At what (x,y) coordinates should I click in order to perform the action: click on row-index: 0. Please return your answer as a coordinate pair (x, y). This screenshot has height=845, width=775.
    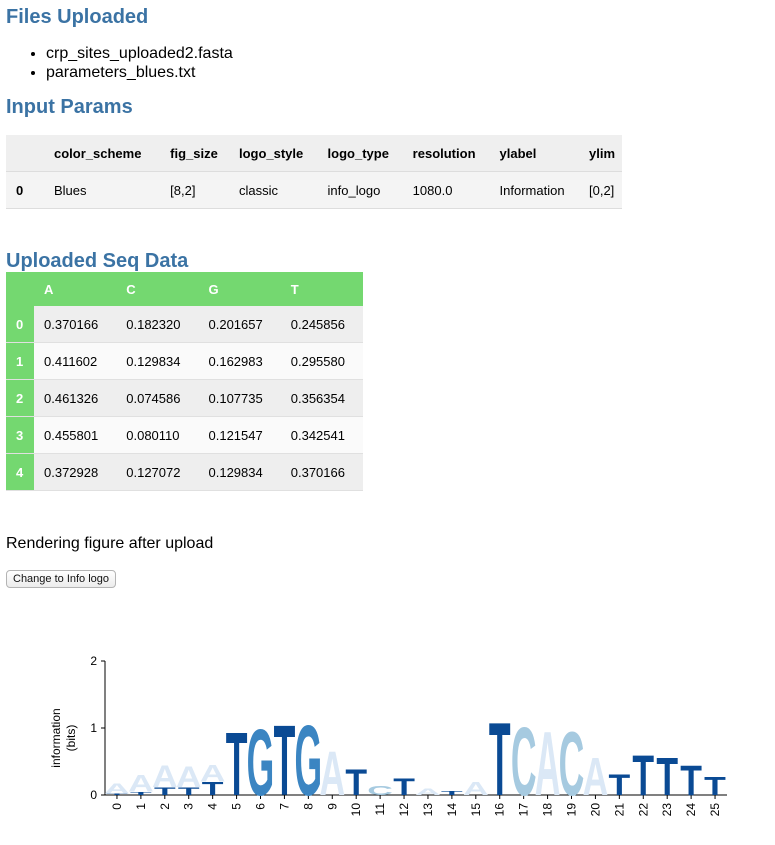
    Looking at the image, I should click on (25, 190).